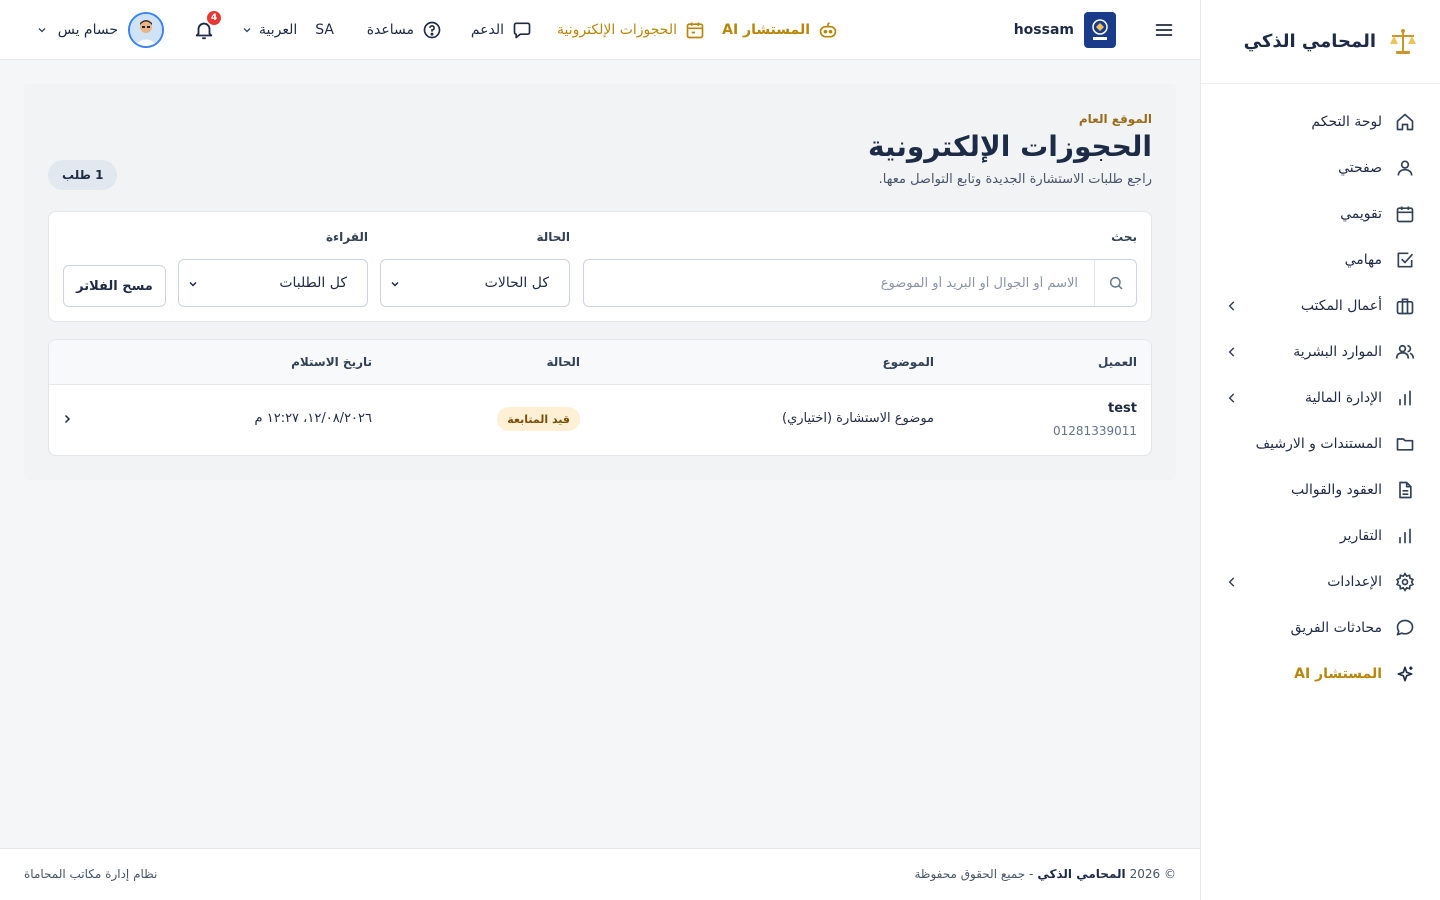  I want to click on sidebar-item-my-page: صفحتي, so click(1320, 168).